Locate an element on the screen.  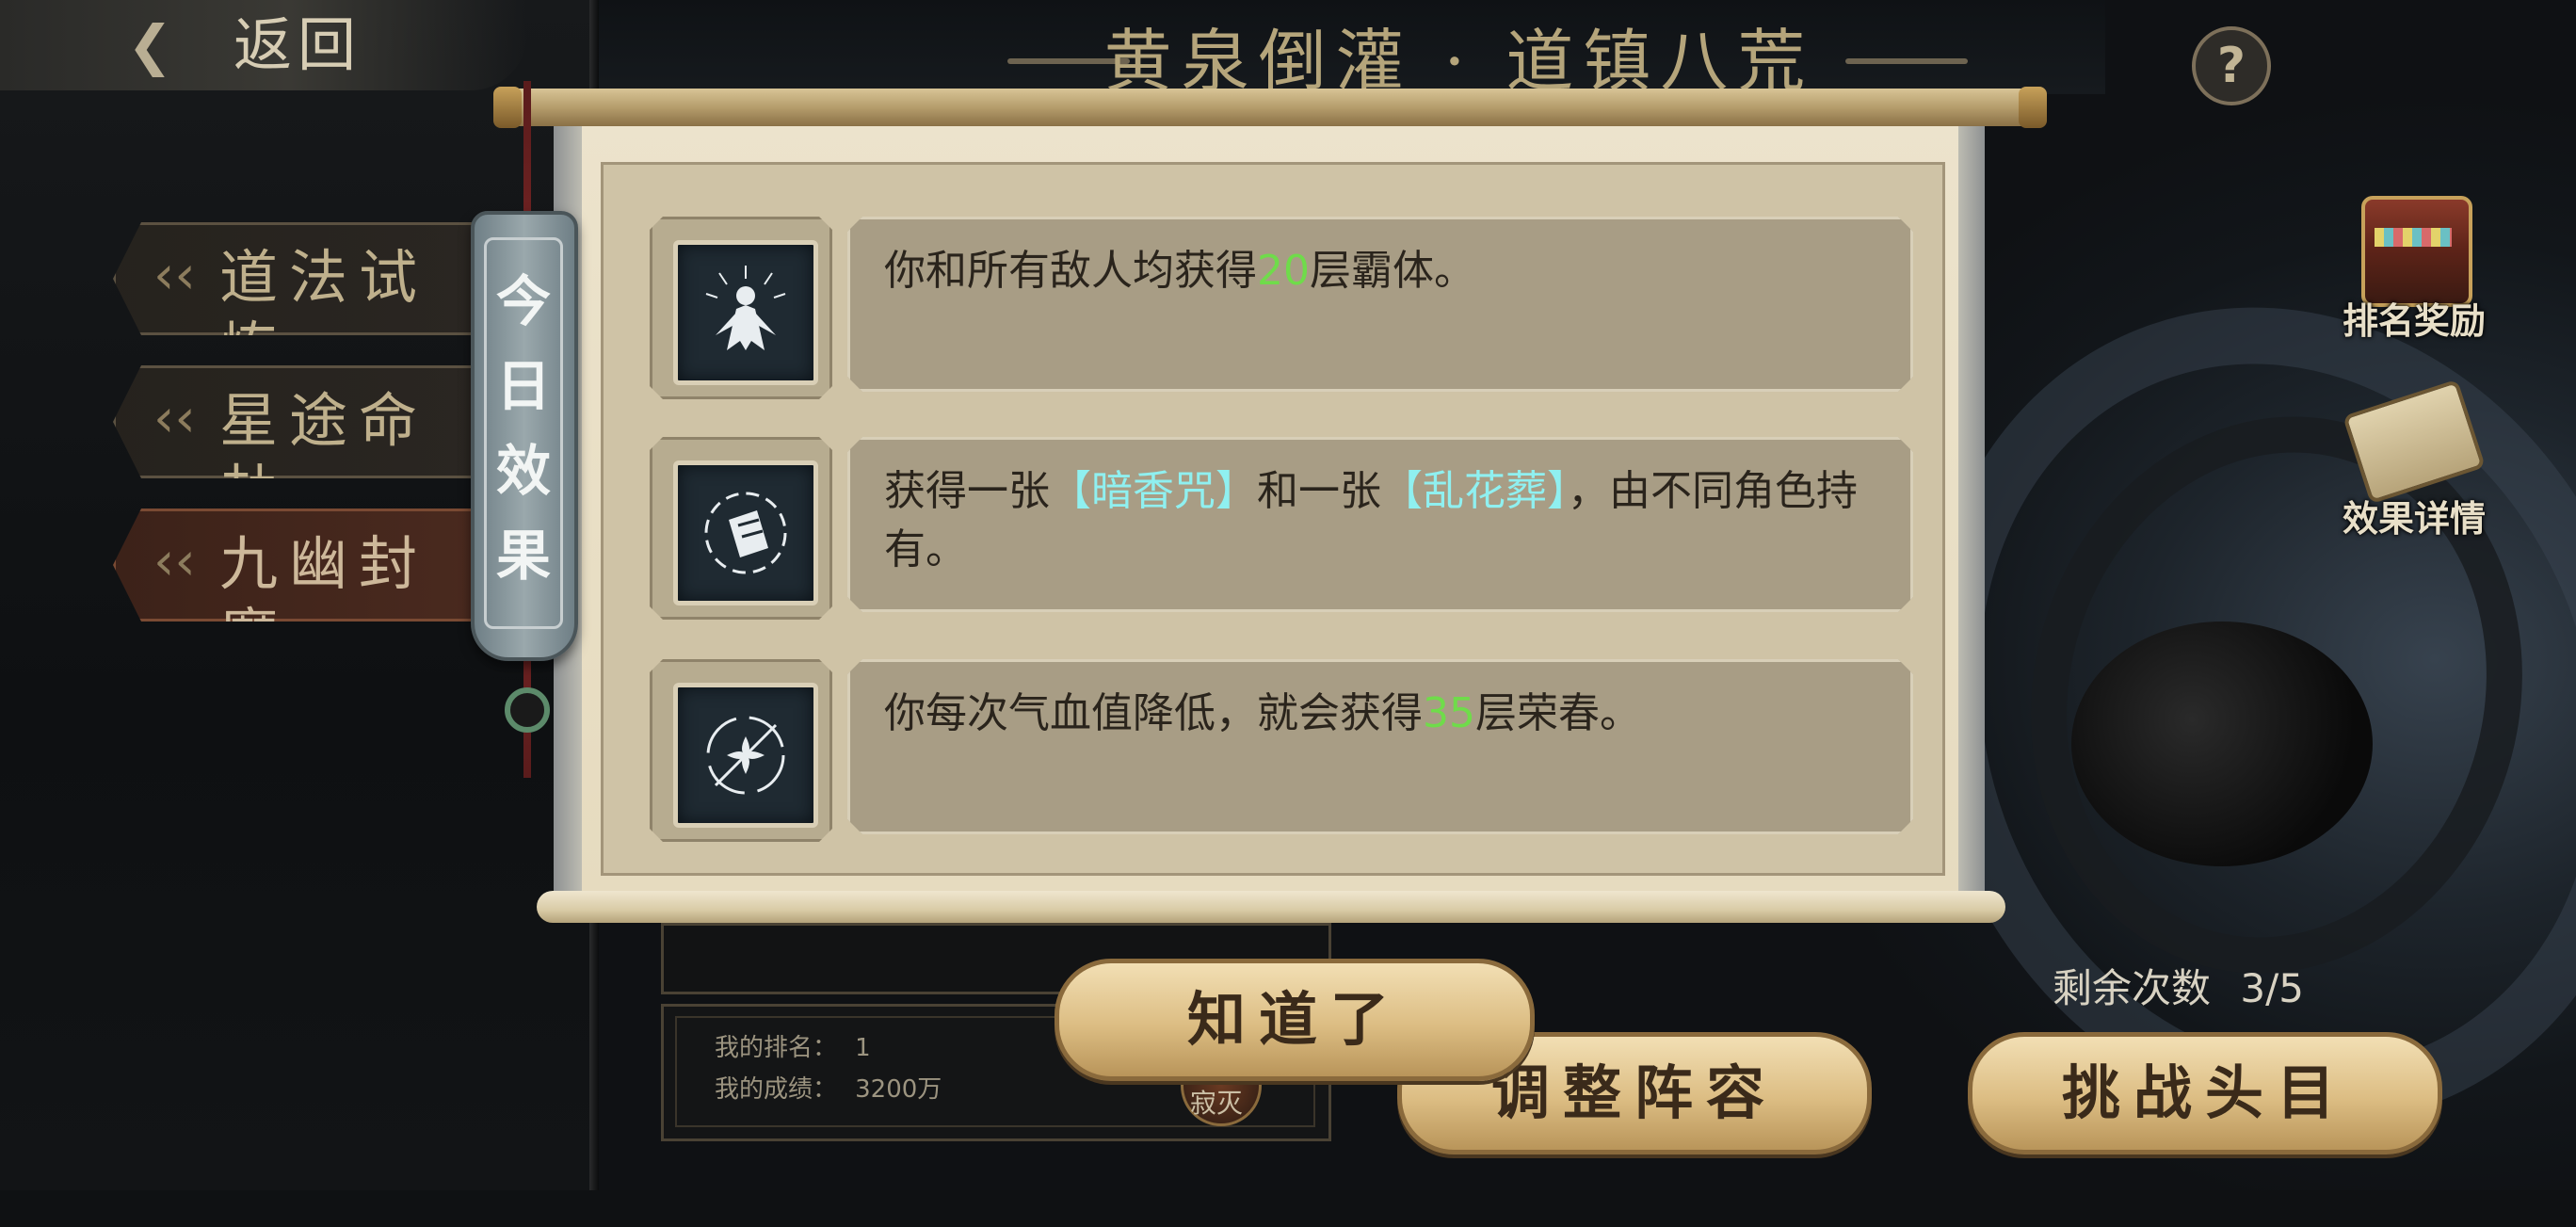
scroll-edge is located at coordinates (1971, 504).